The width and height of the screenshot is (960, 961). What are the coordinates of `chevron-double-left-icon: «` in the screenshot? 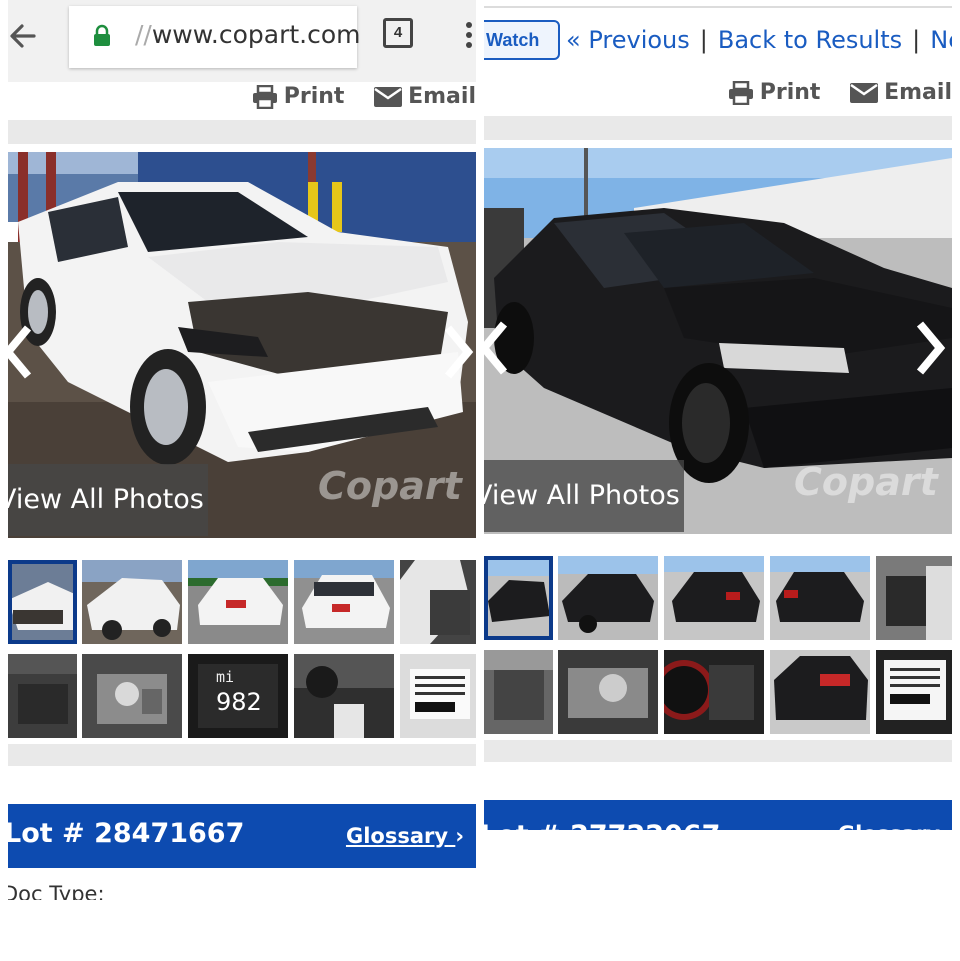 It's located at (573, 40).